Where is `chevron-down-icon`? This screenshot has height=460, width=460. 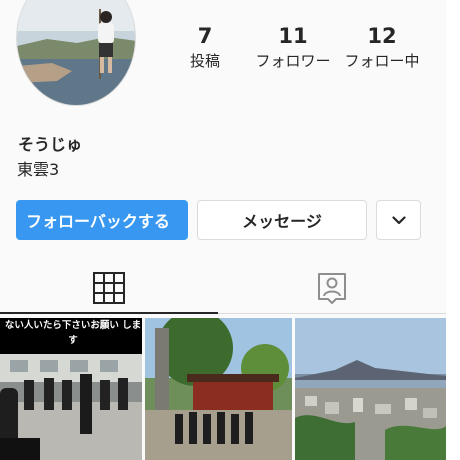
chevron-down-icon is located at coordinates (398, 219).